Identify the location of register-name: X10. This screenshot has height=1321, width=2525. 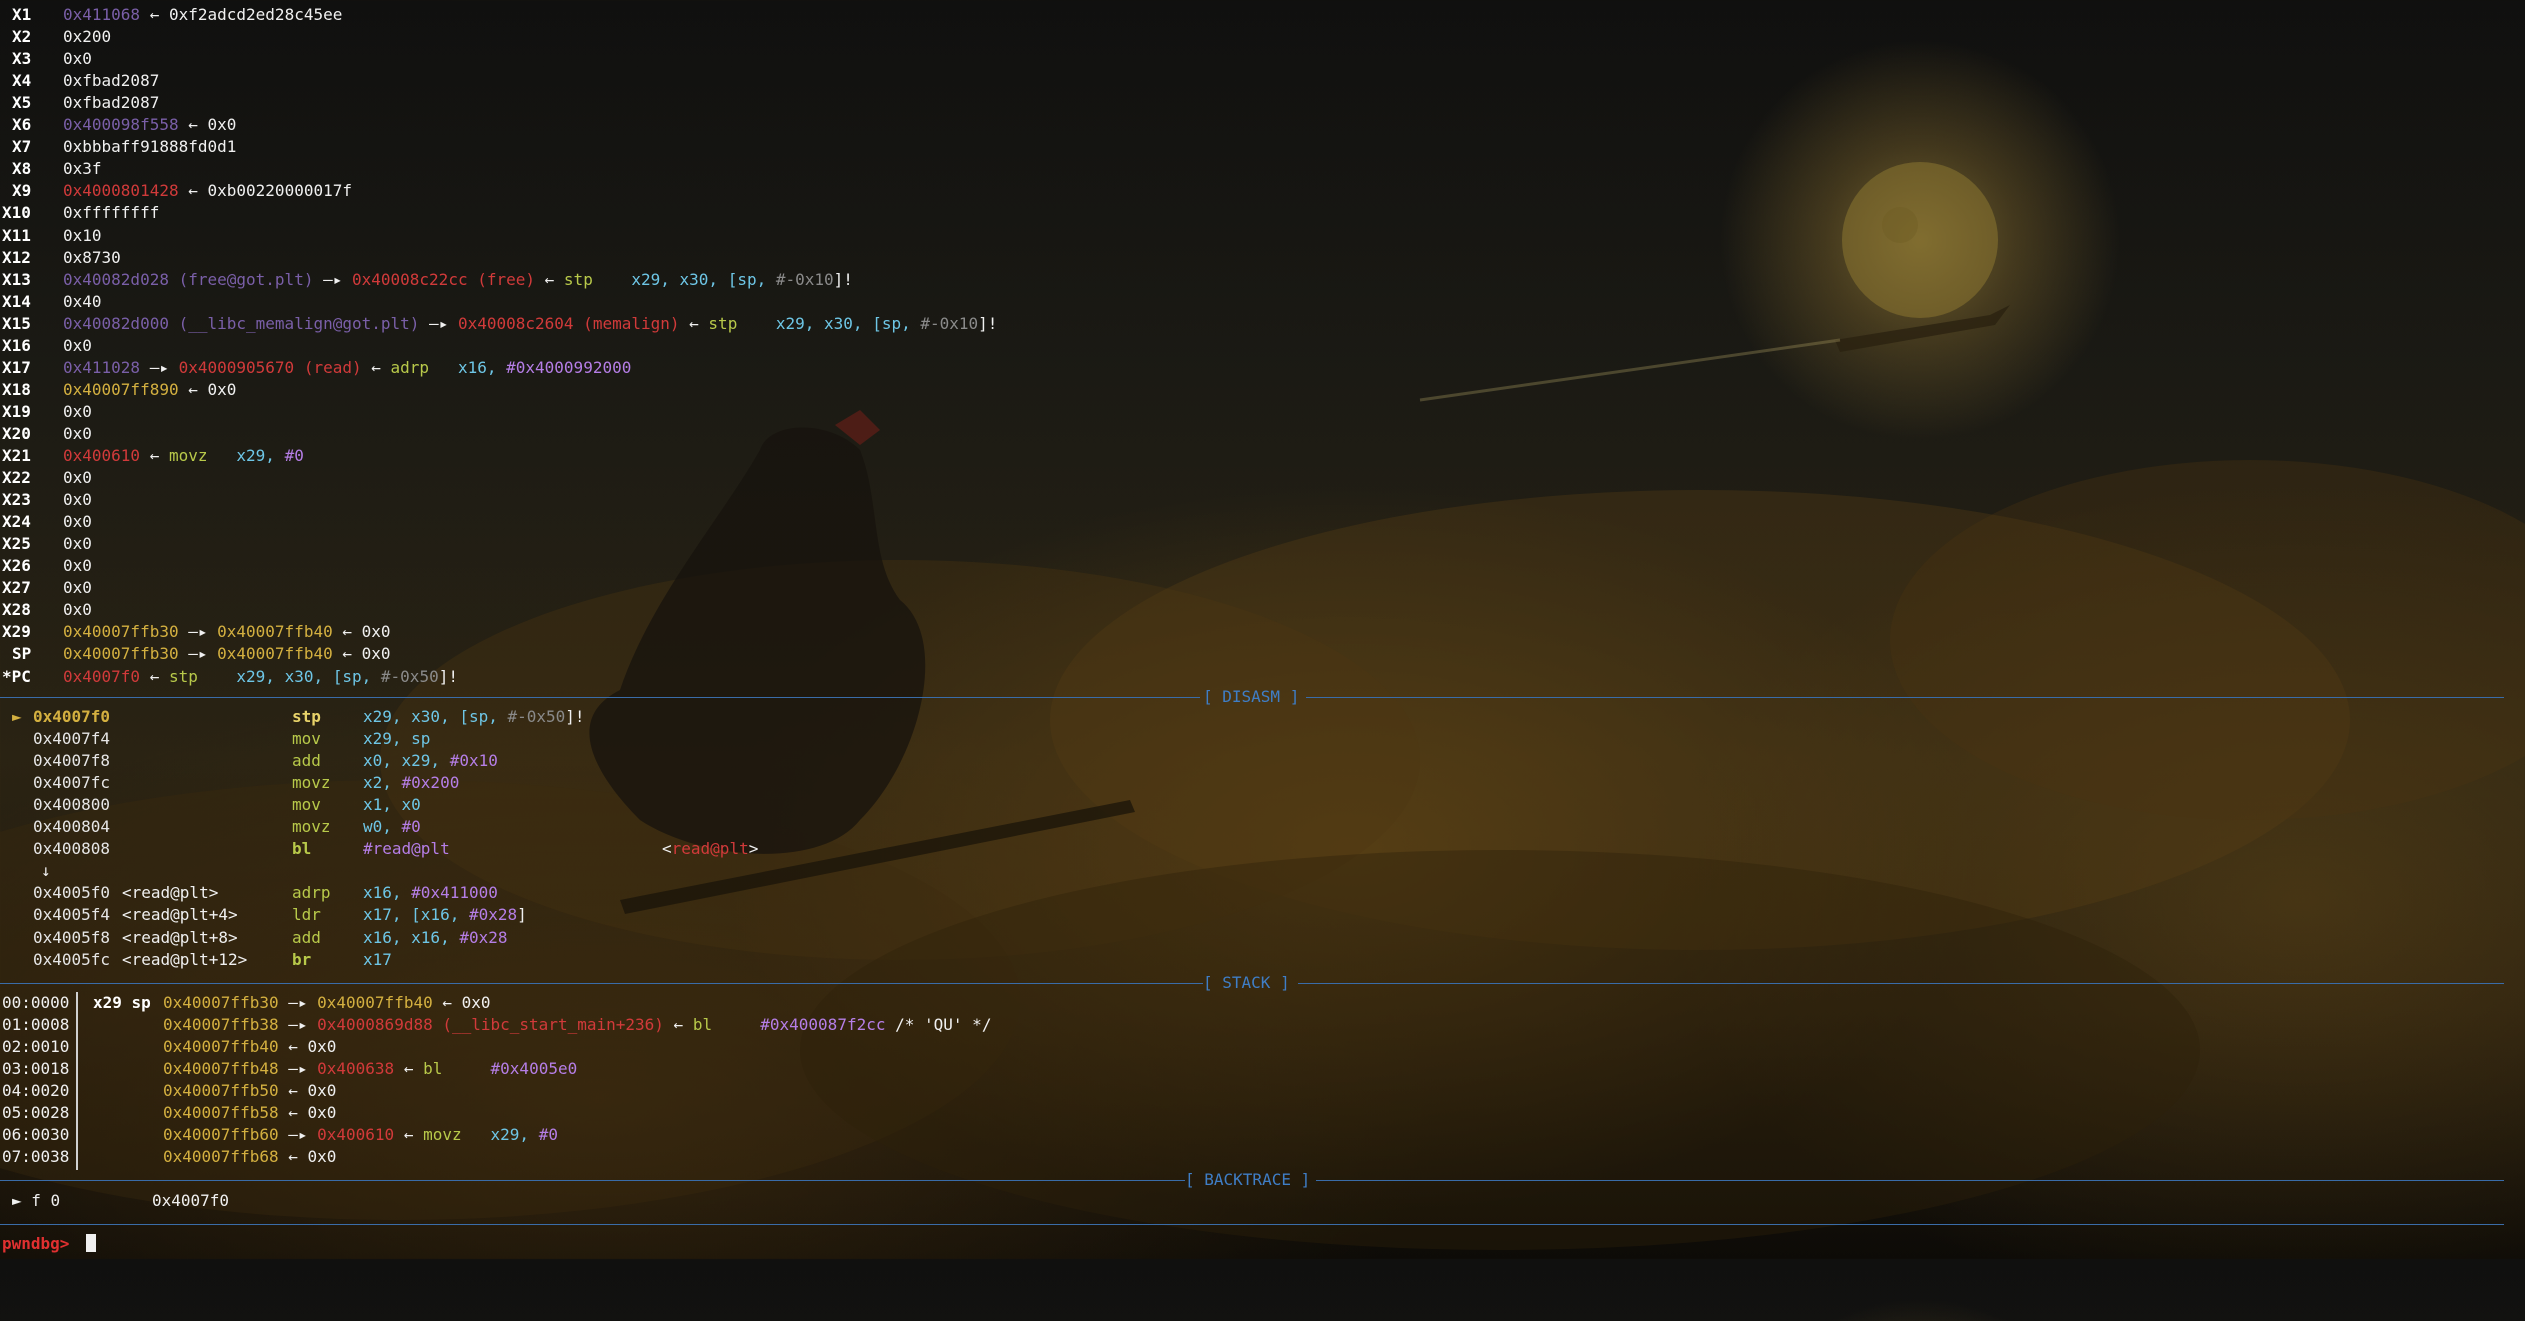
(16, 213).